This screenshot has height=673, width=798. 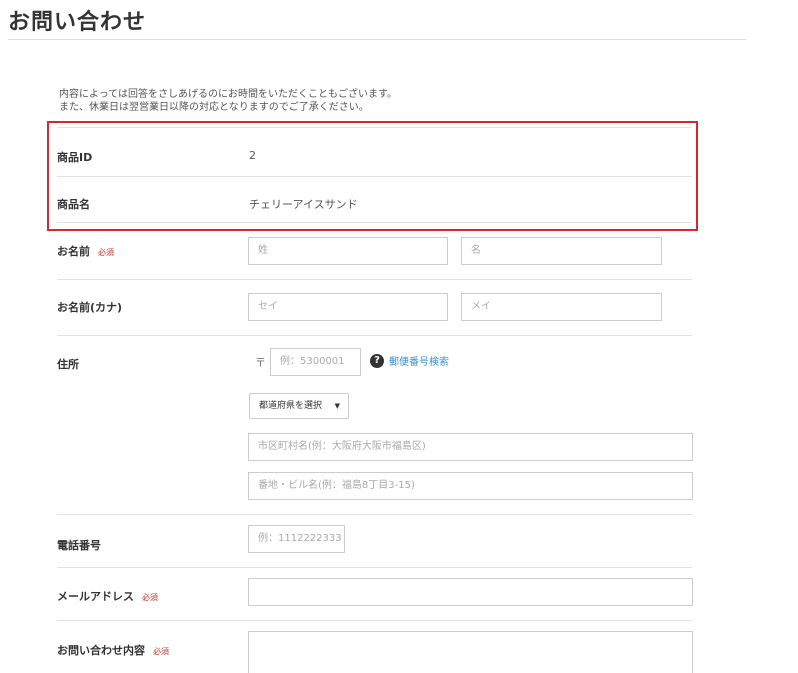 I want to click on product-id-label: 商品ID, so click(x=75, y=157).